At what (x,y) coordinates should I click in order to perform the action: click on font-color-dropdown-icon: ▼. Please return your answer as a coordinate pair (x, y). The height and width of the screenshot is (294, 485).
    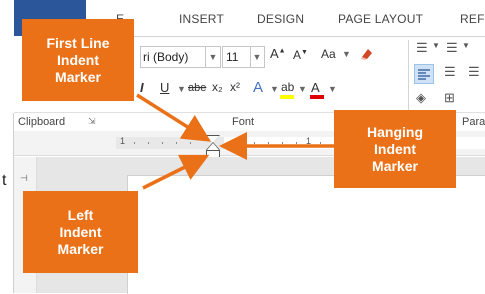
    Looking at the image, I should click on (332, 89).